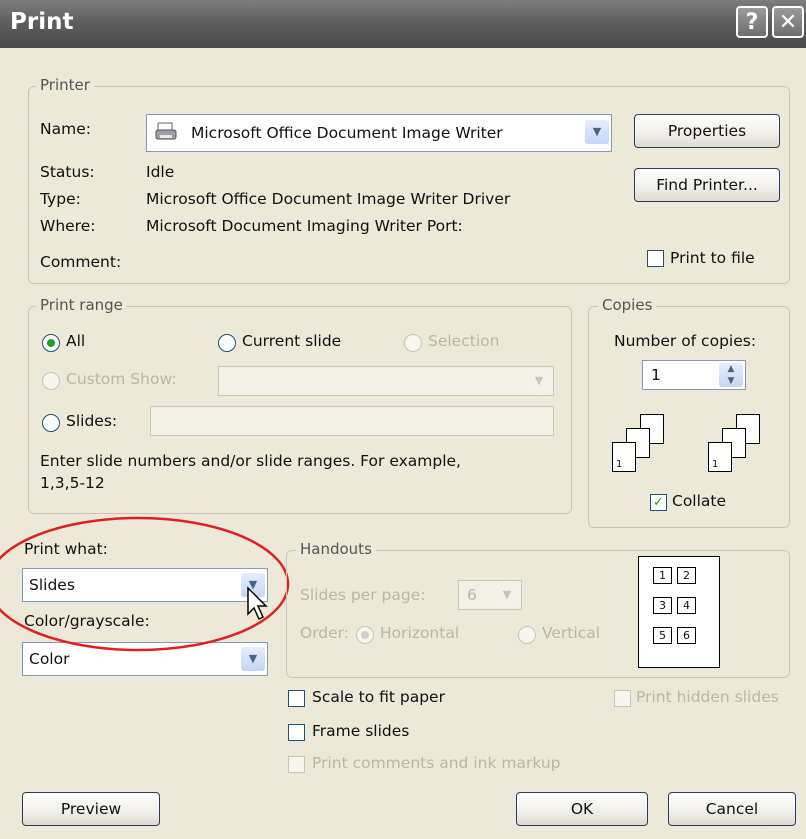  Describe the element at coordinates (685, 341) in the screenshot. I see `number-of-copies-label: Number of copies:` at that location.